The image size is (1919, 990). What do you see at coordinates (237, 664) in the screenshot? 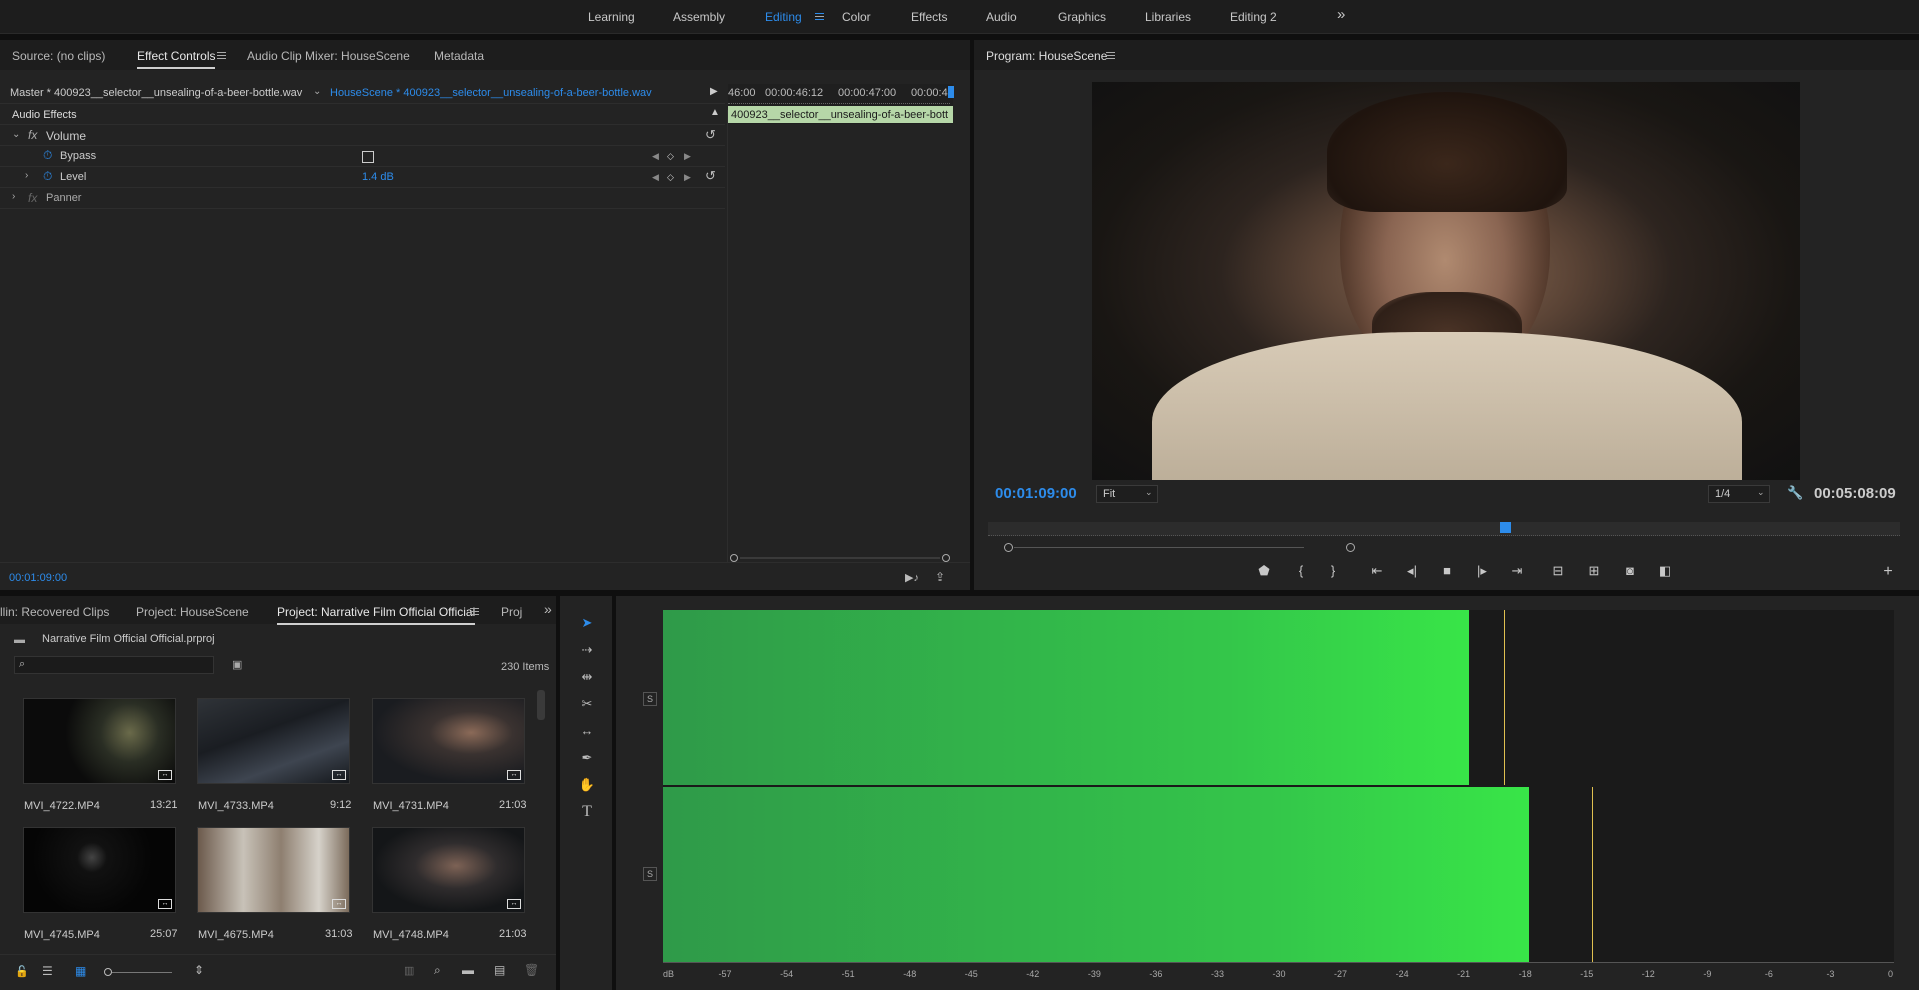
I see `find-icon: ▣` at bounding box center [237, 664].